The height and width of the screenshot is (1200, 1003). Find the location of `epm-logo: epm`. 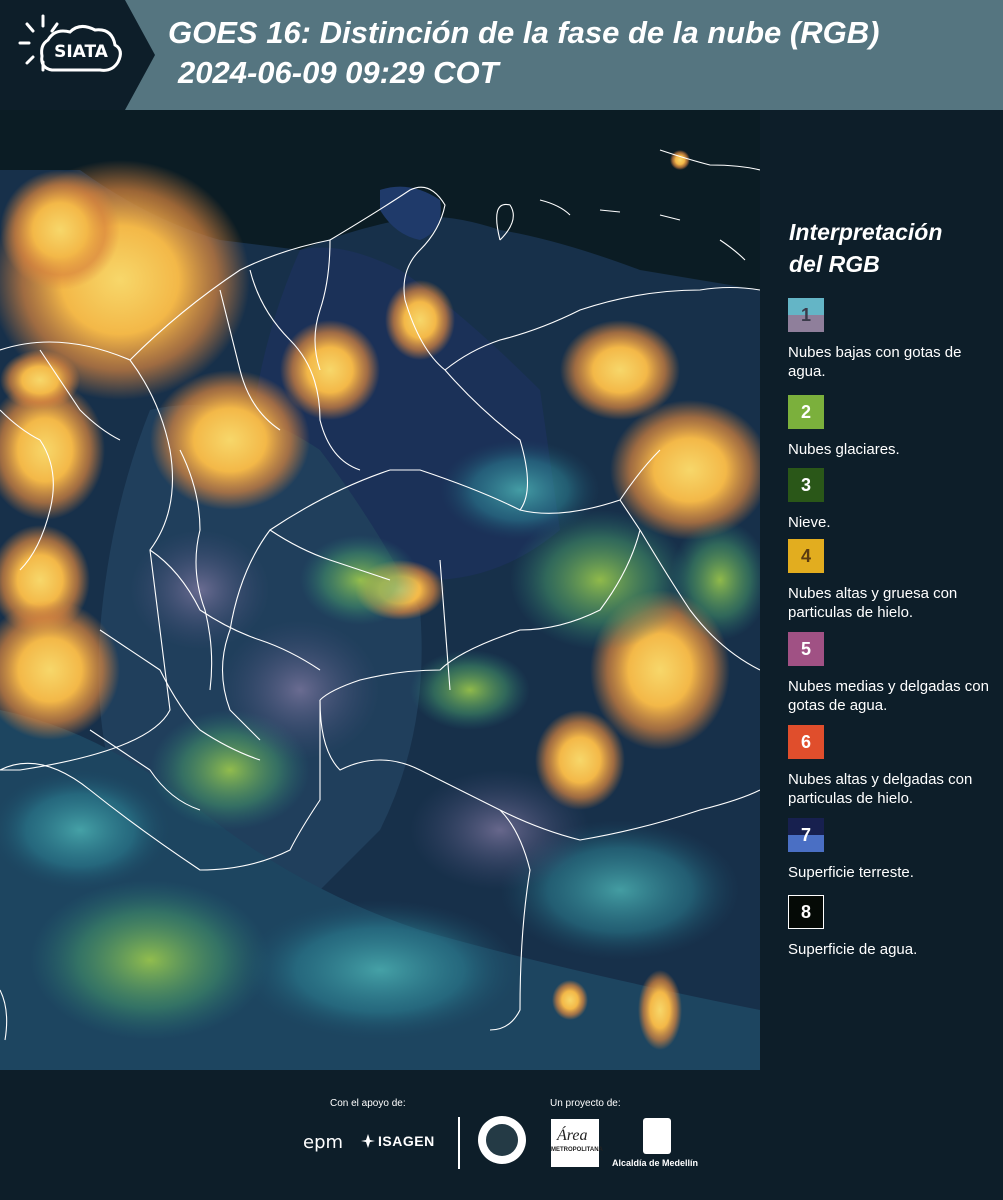

epm-logo: epm is located at coordinates (323, 1142).